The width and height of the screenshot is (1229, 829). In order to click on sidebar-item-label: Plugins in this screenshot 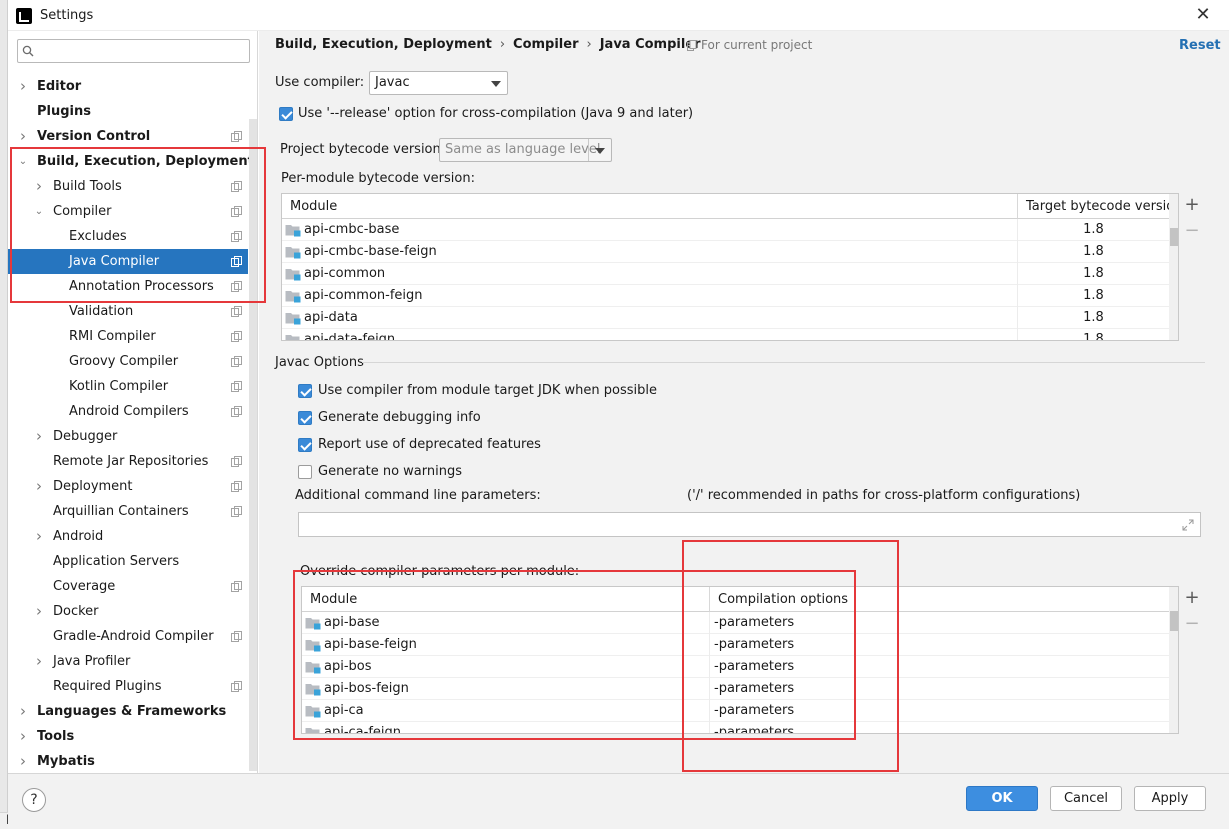, I will do `click(64, 111)`.